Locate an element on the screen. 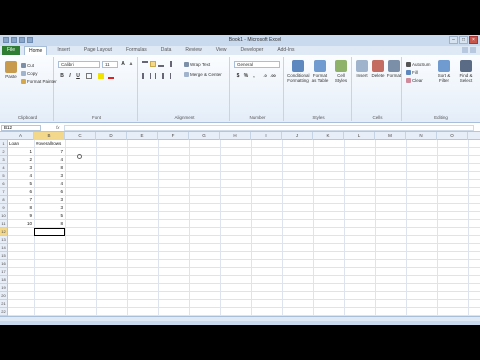  cell-a2: 1 is located at coordinates (21, 152).